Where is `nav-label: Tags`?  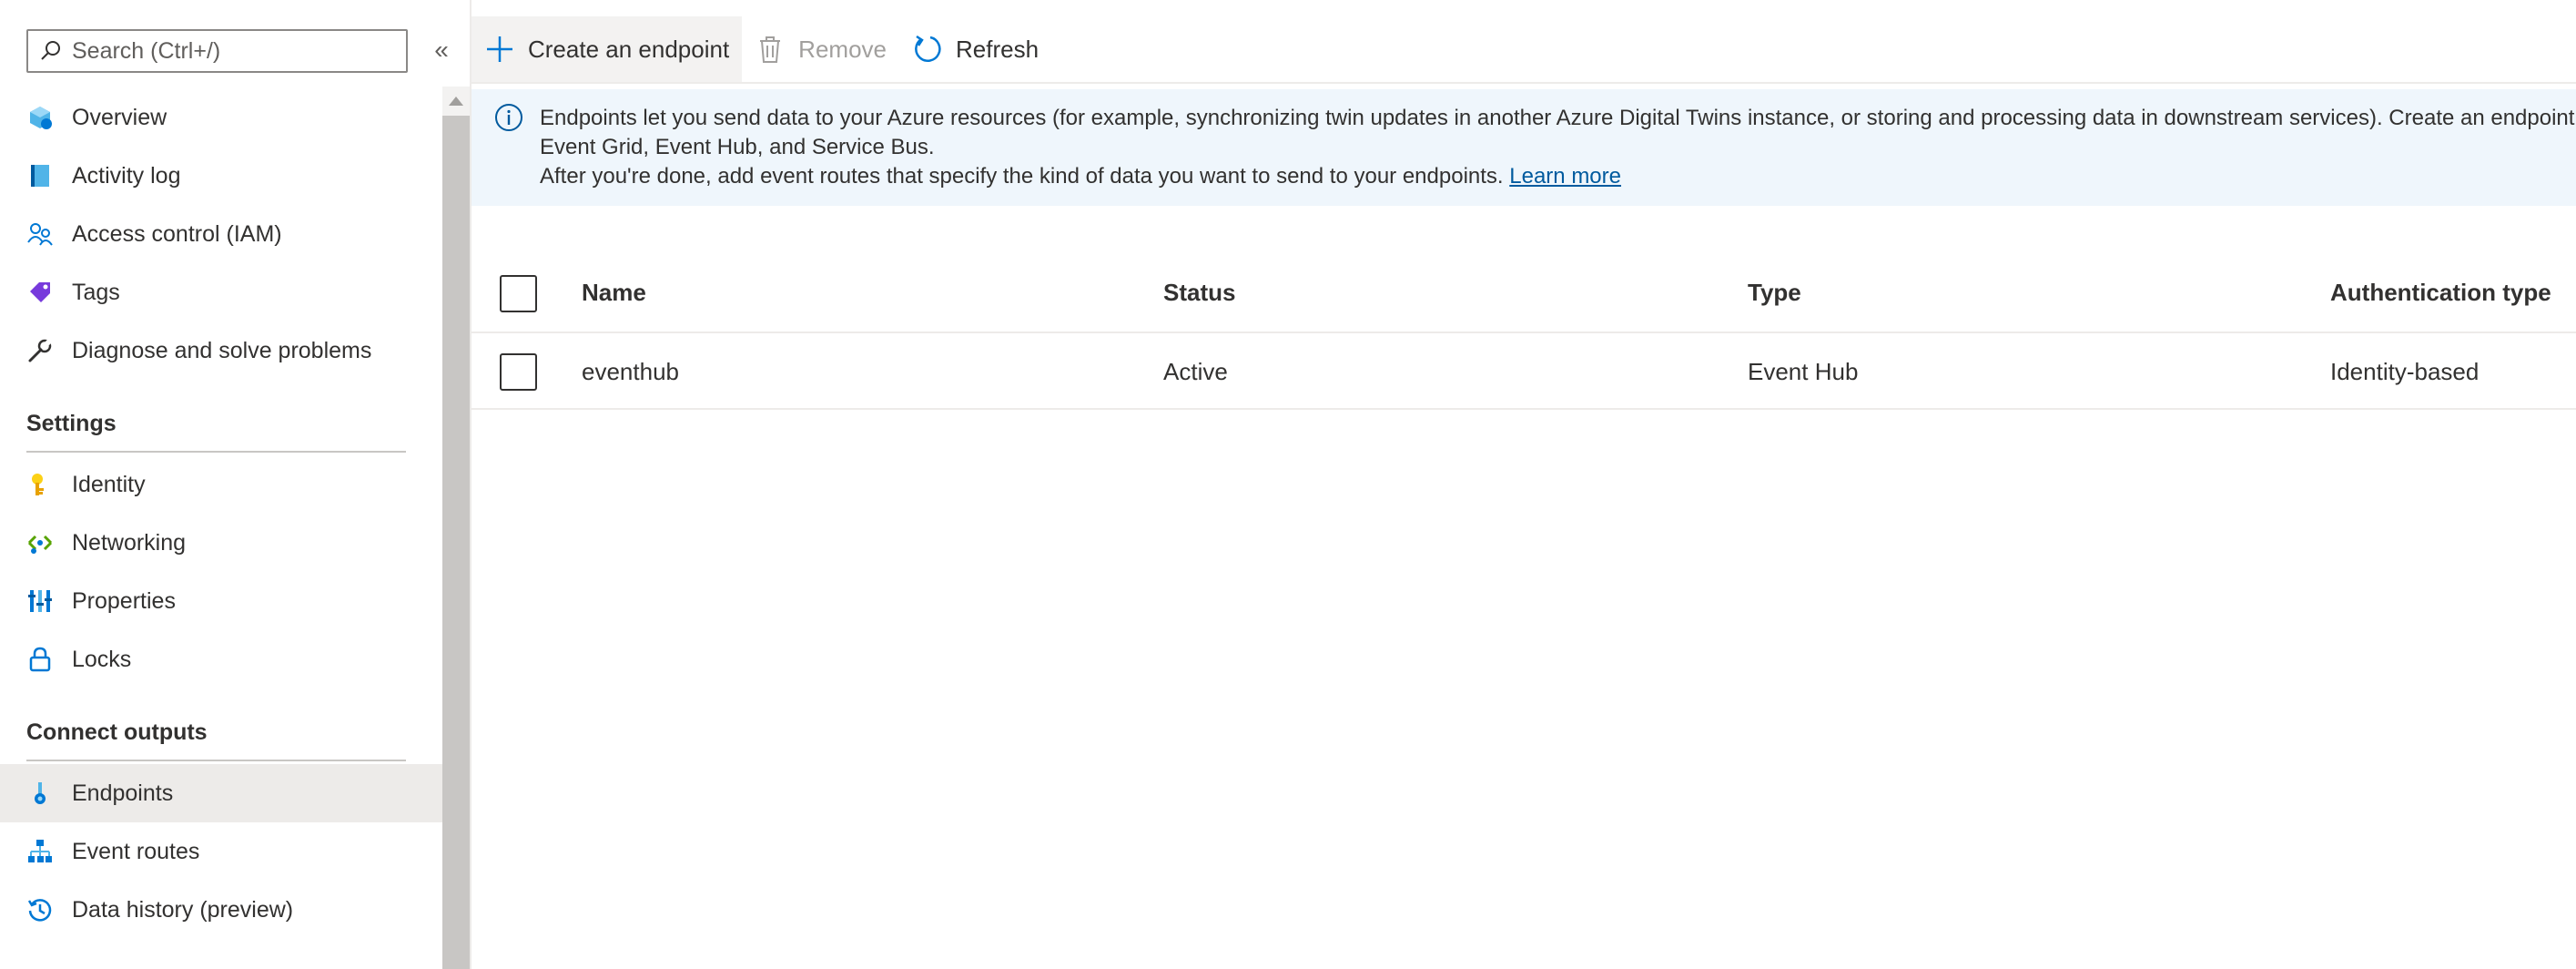
nav-label: Tags is located at coordinates (96, 292).